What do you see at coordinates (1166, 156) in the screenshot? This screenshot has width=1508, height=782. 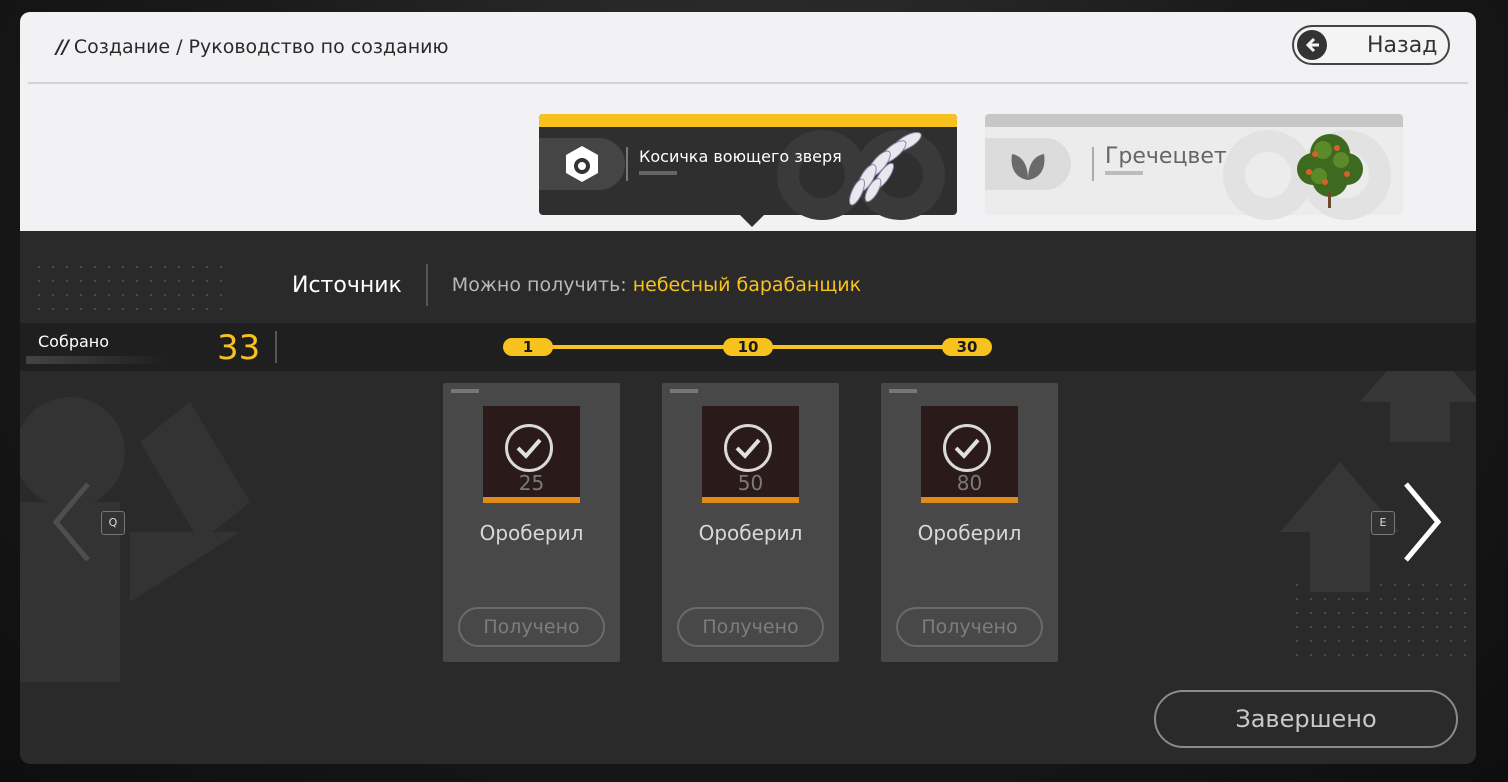 I see `card-title: Гречецвет` at bounding box center [1166, 156].